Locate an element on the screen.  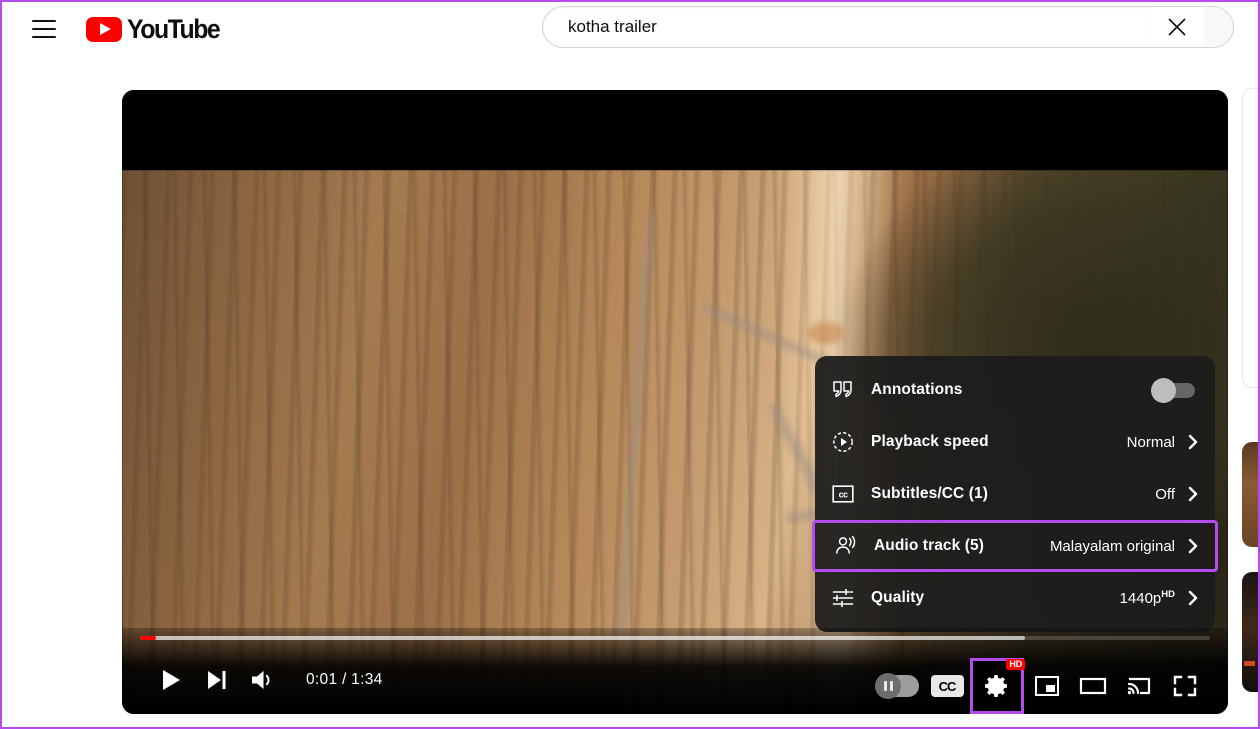
toggle-knob is located at coordinates (1163, 390).